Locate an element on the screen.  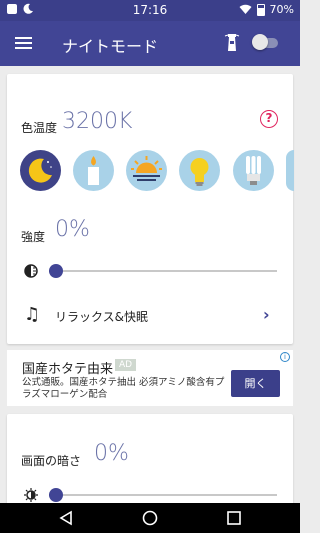
ad-open-button: 開く is located at coordinates (255, 383).